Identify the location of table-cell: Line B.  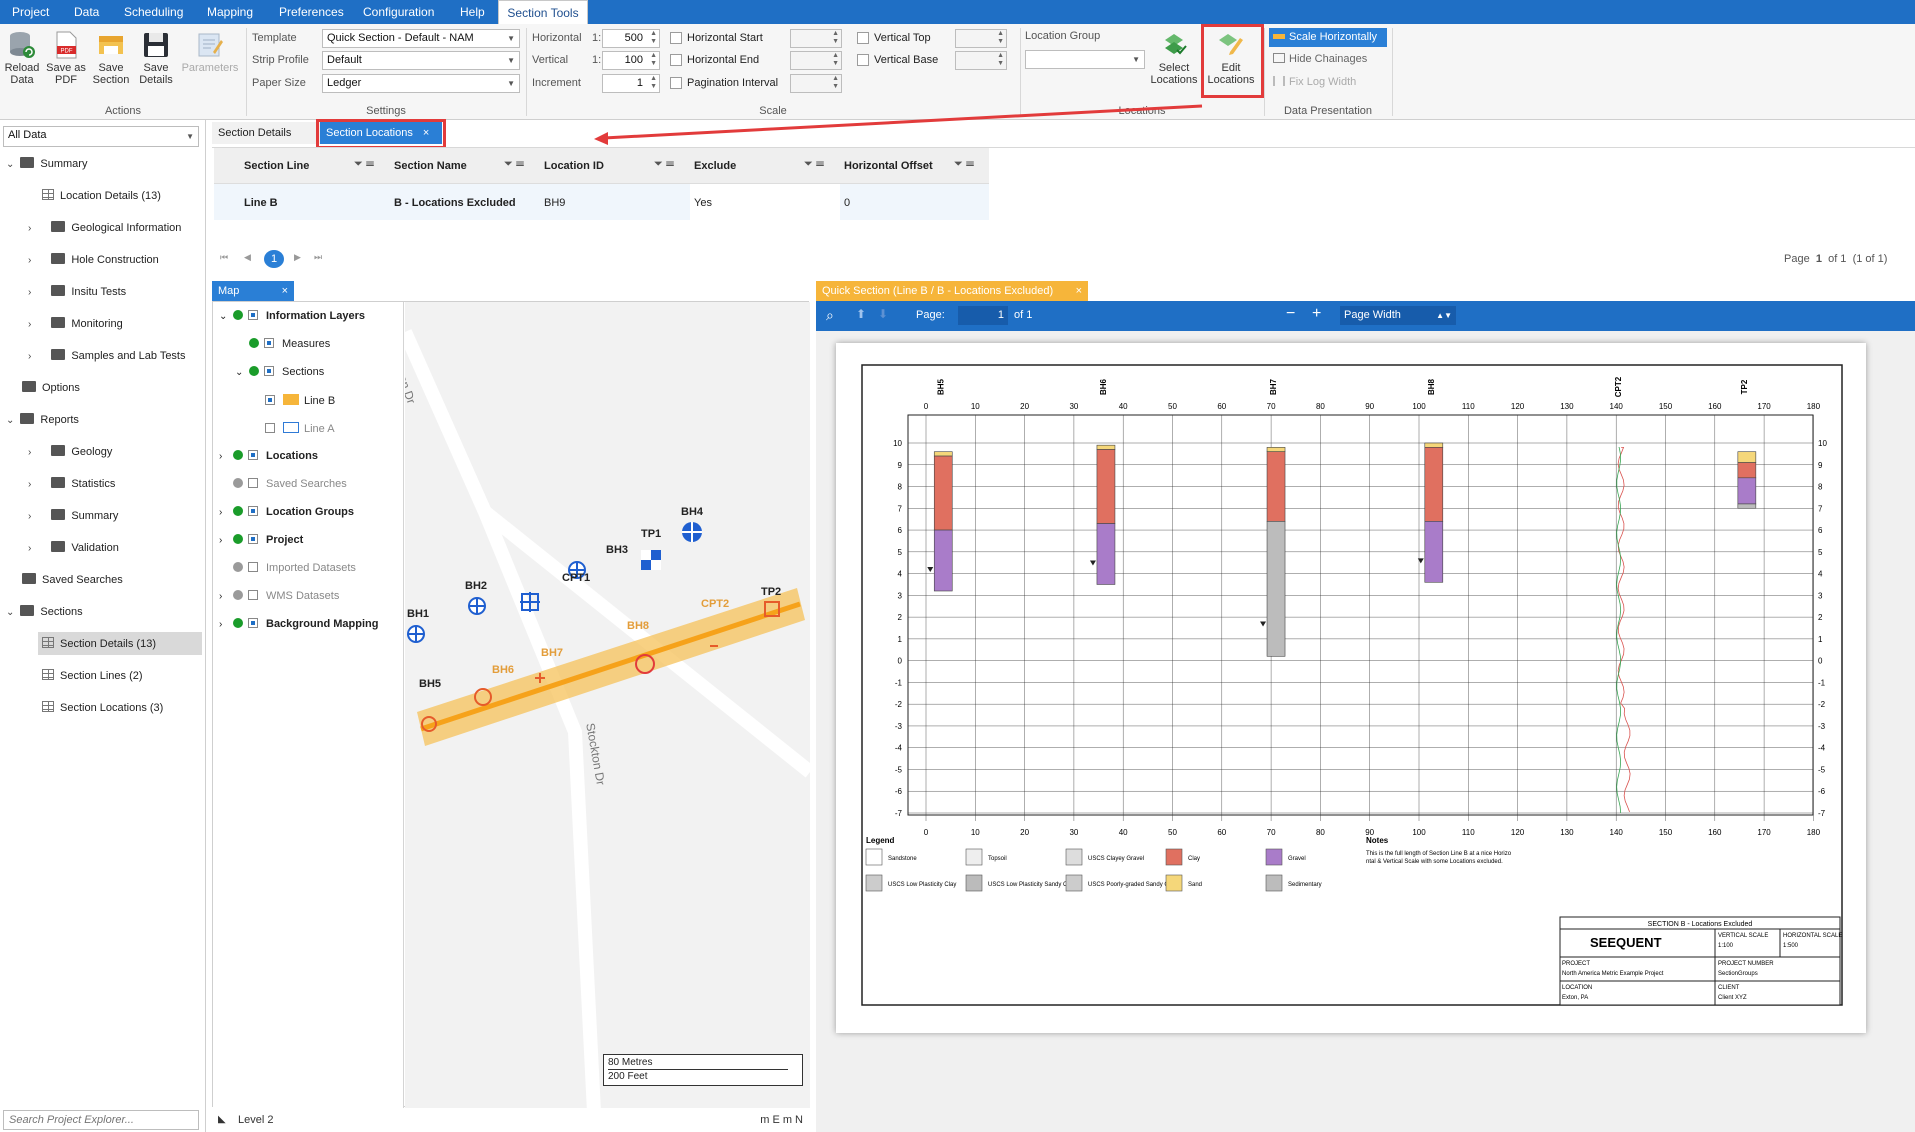
(261, 203).